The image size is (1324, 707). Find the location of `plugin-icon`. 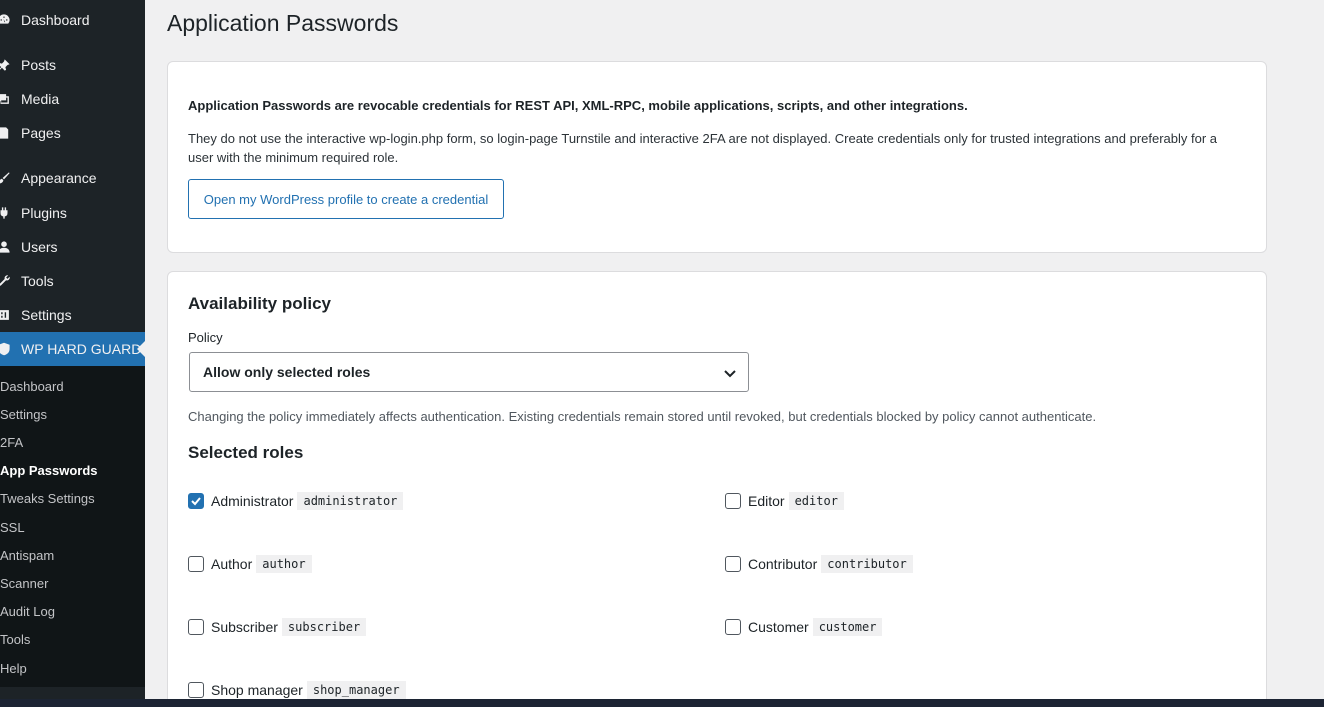

plugin-icon is located at coordinates (5, 213).